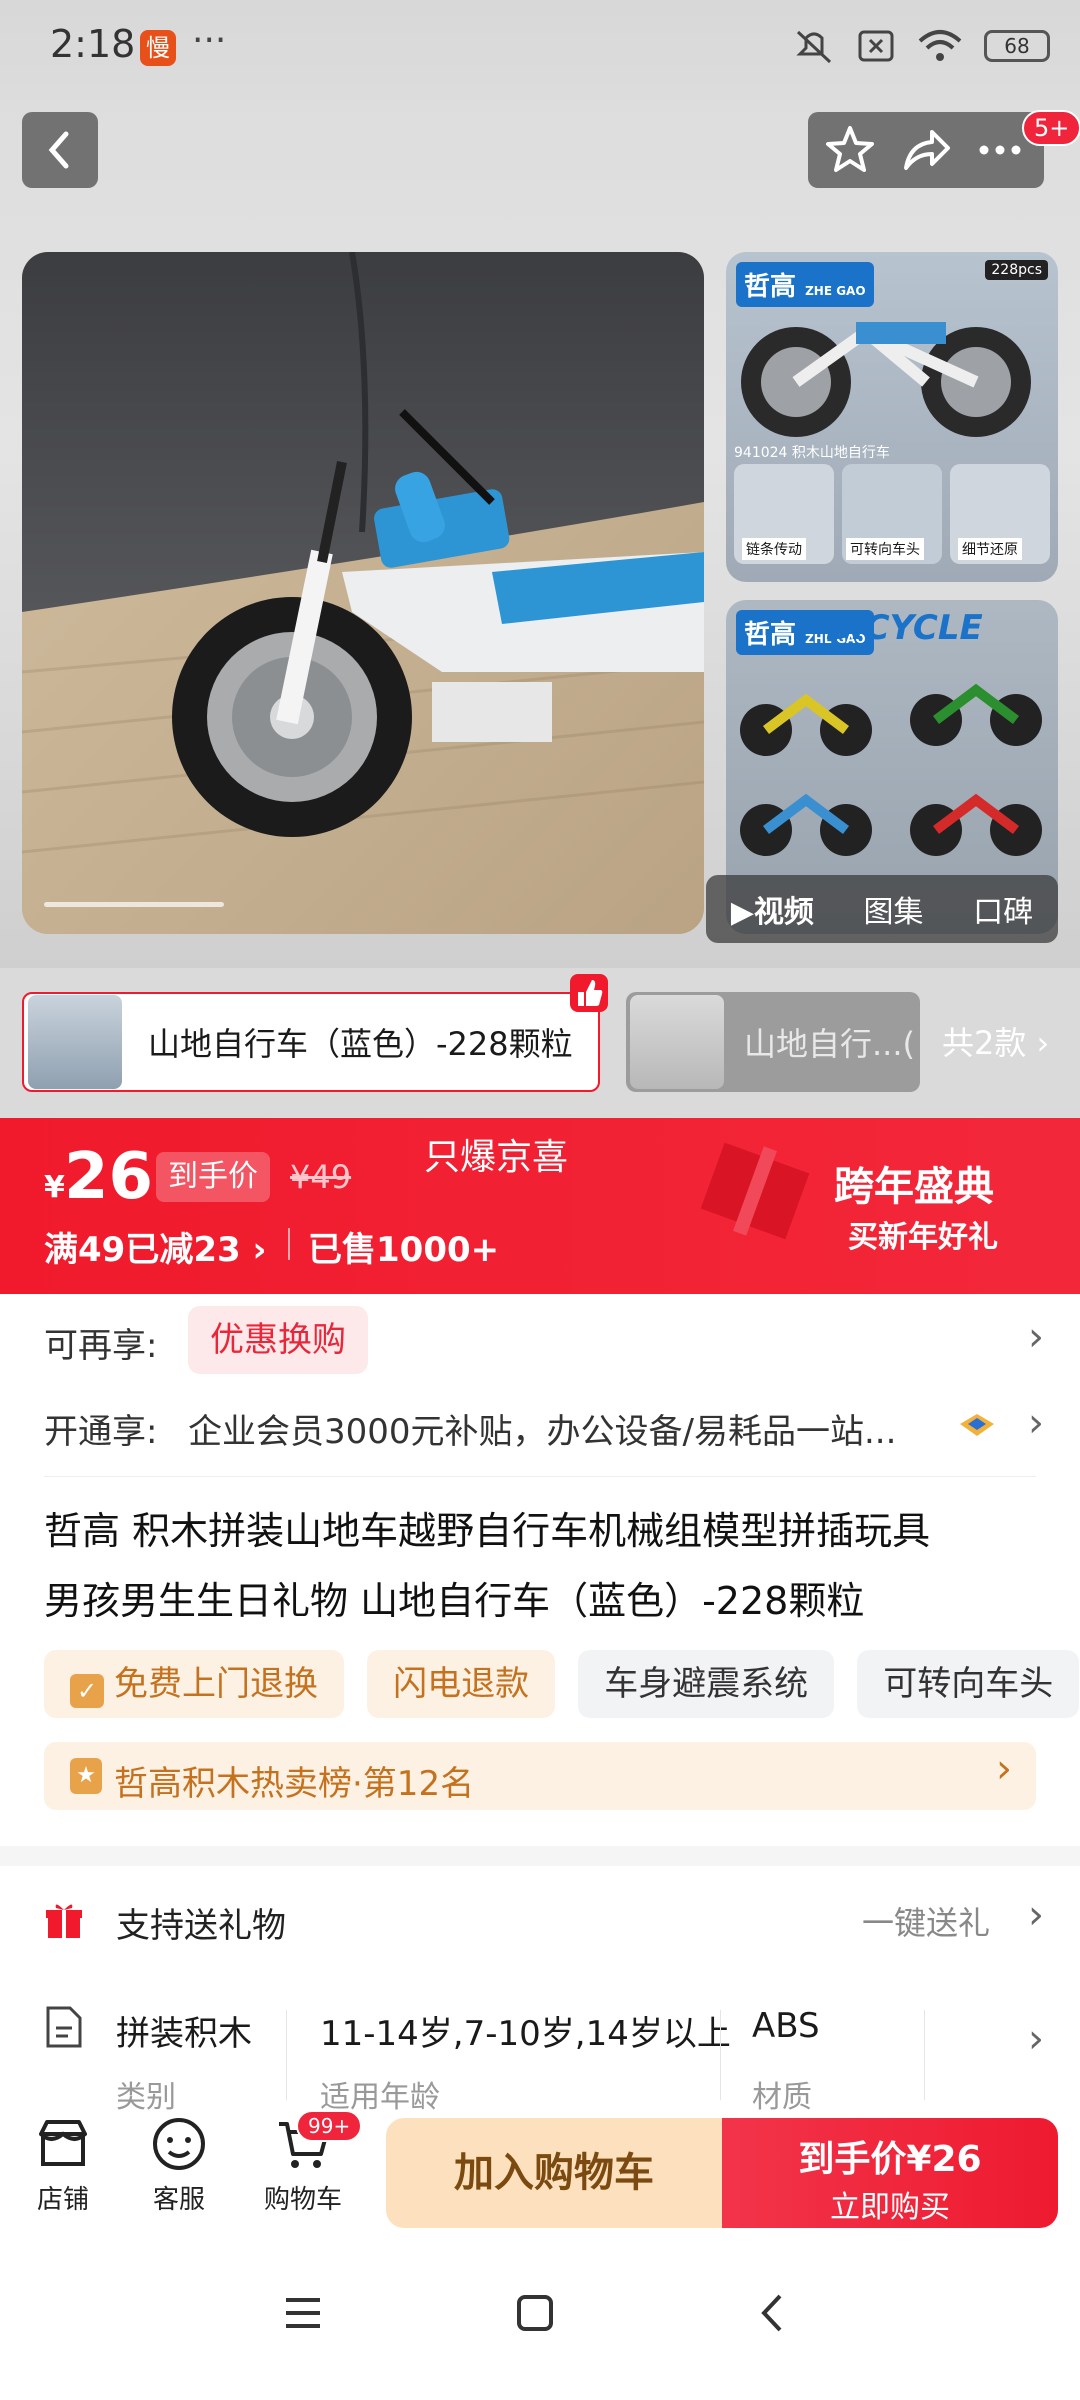 This screenshot has height=2400, width=1080. I want to click on tab-video: ▶视频, so click(772, 909).